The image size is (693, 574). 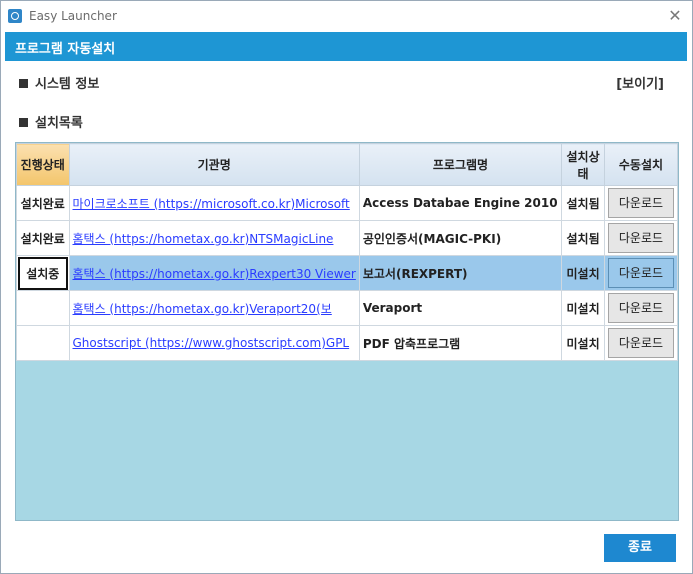 What do you see at coordinates (675, 16) in the screenshot?
I see `close-icon: ✕` at bounding box center [675, 16].